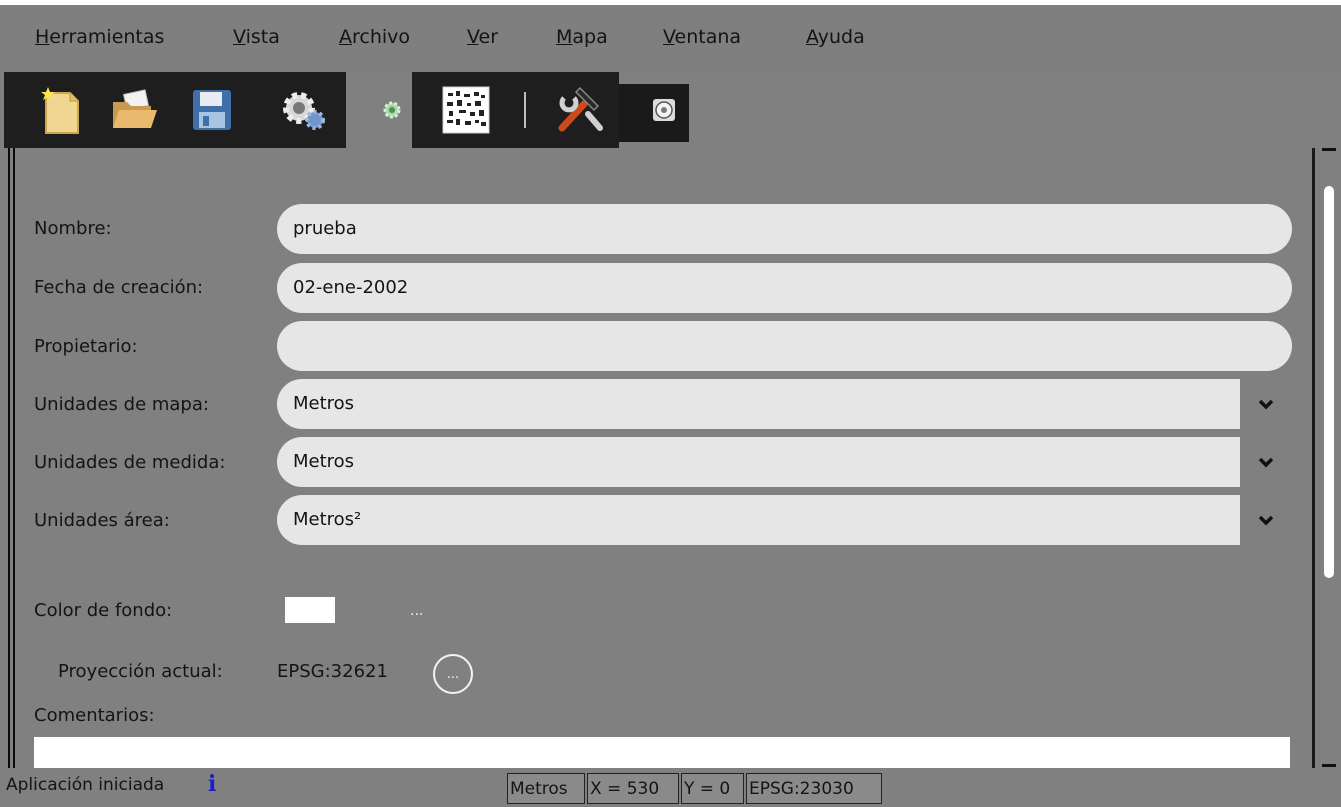  I want to click on menu-vista: Vista, so click(256, 37).